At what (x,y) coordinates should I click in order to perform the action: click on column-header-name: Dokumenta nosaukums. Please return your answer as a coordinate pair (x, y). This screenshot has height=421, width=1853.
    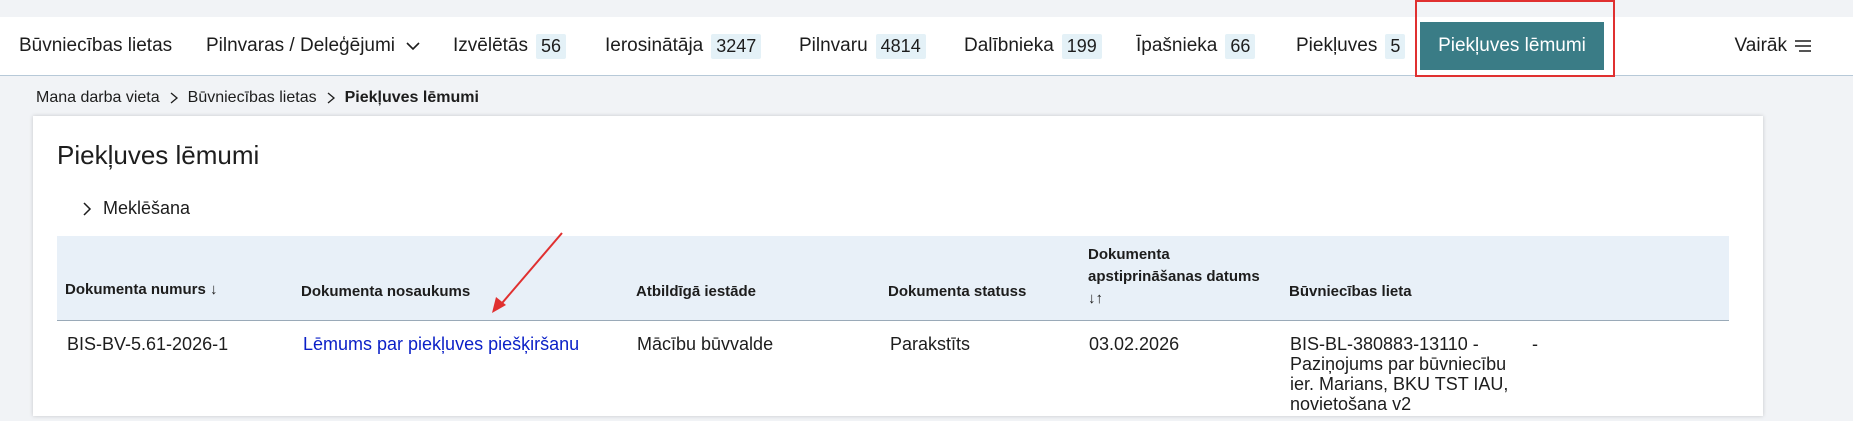
    Looking at the image, I should click on (385, 292).